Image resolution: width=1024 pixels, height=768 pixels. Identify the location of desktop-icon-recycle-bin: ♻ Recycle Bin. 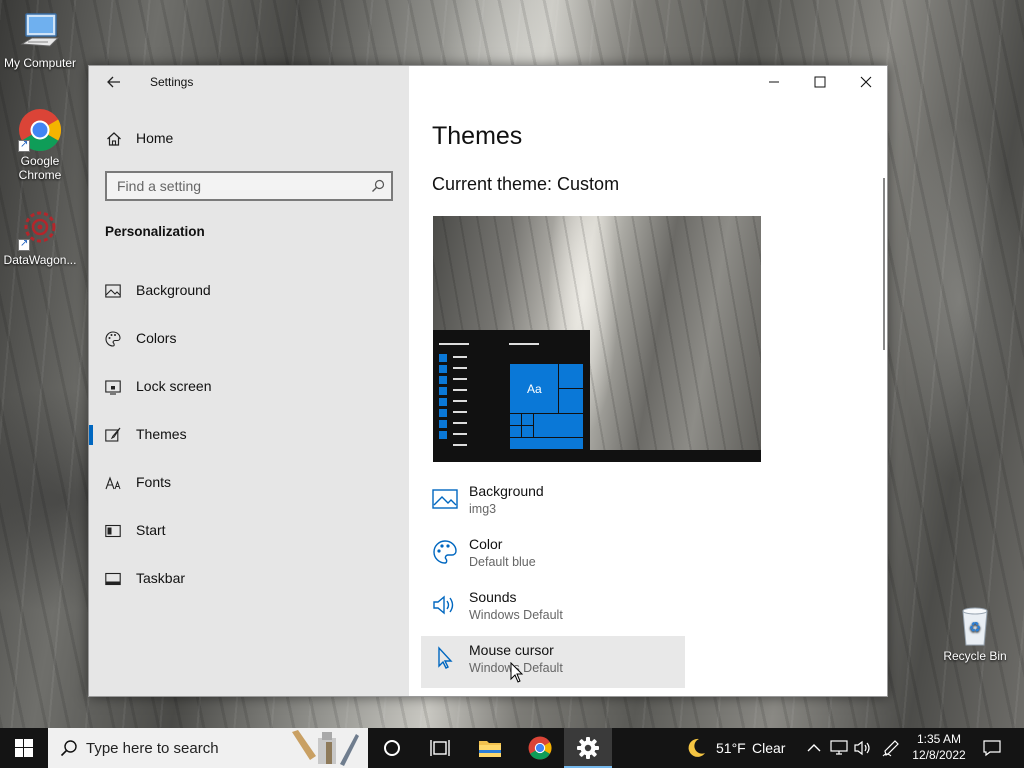
(975, 633).